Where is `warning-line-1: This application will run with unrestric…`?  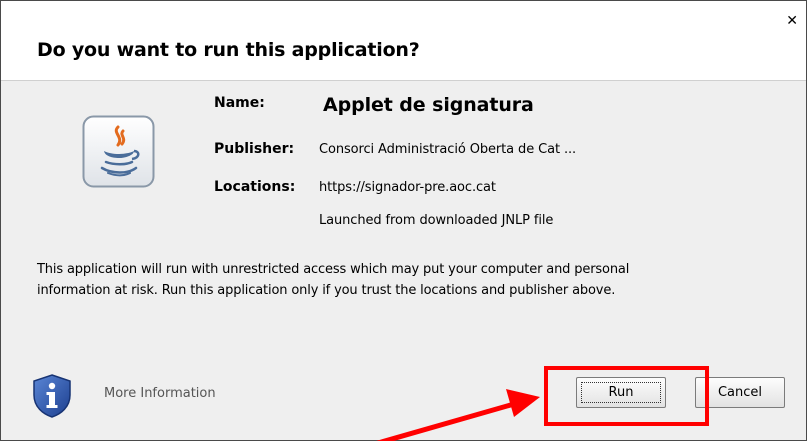 warning-line-1: This application will run with unrestric… is located at coordinates (333, 269).